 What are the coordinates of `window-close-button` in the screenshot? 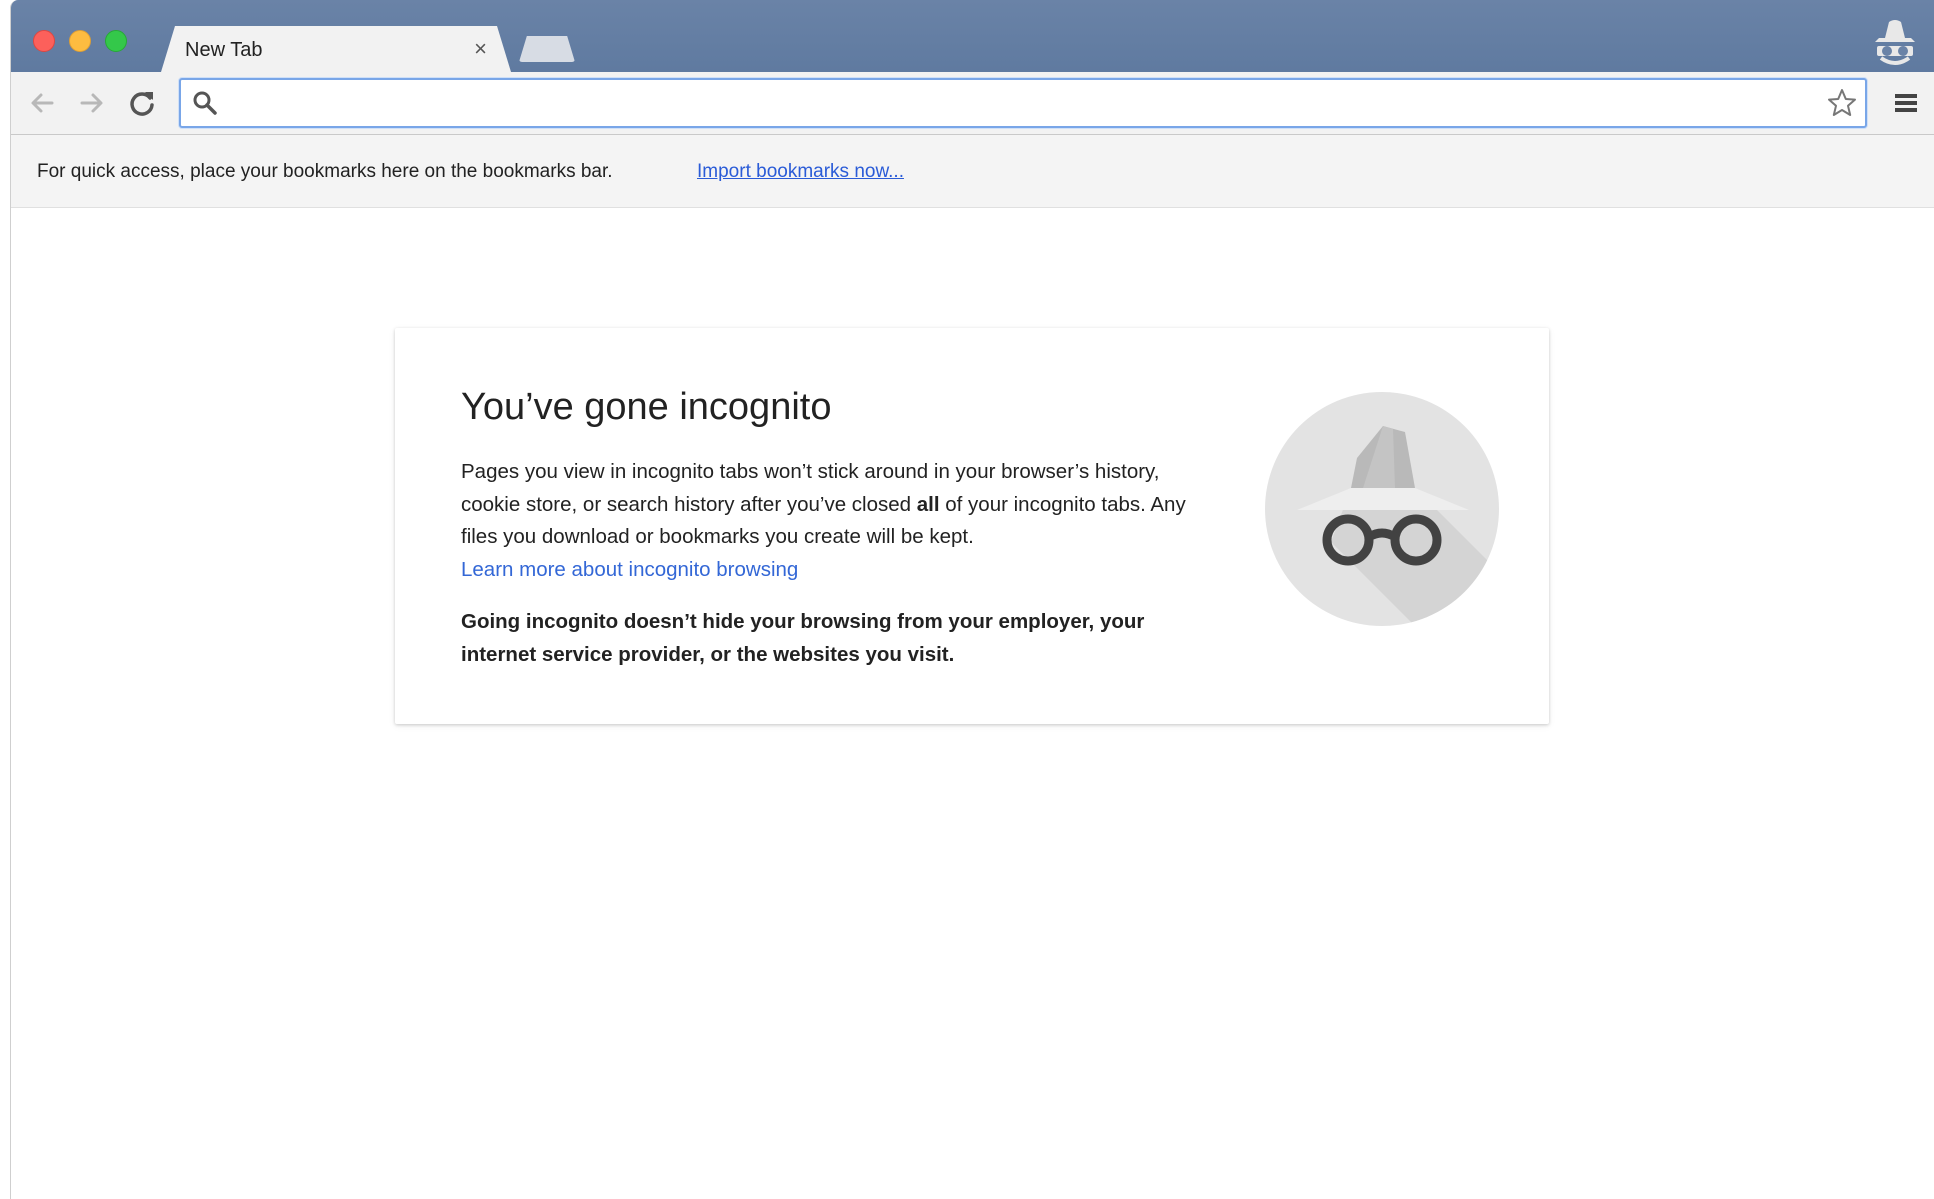 It's located at (44, 41).